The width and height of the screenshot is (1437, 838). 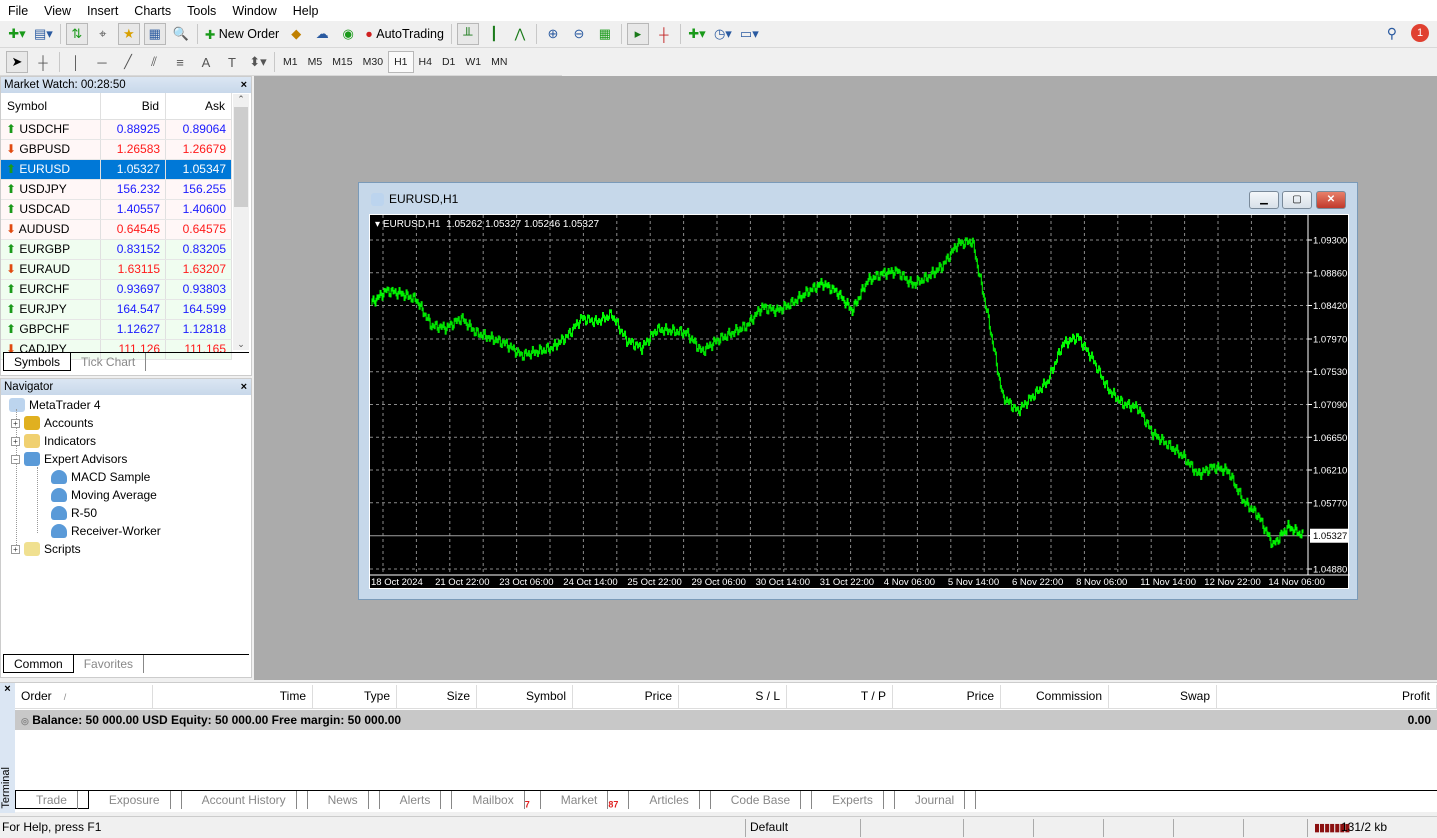 What do you see at coordinates (128, 34) in the screenshot?
I see `navigator-toggle: ★` at bounding box center [128, 34].